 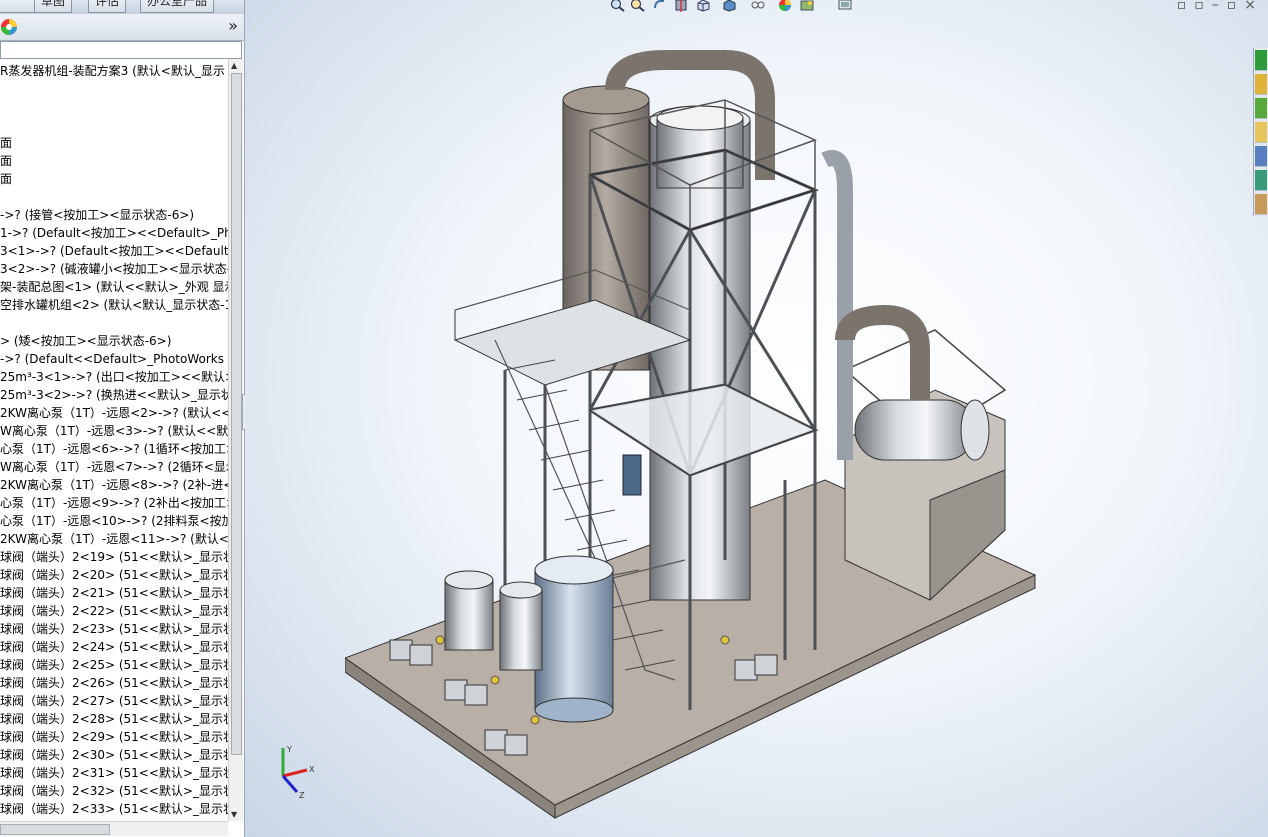 I want to click on previous-view-icon, so click(x=659, y=6).